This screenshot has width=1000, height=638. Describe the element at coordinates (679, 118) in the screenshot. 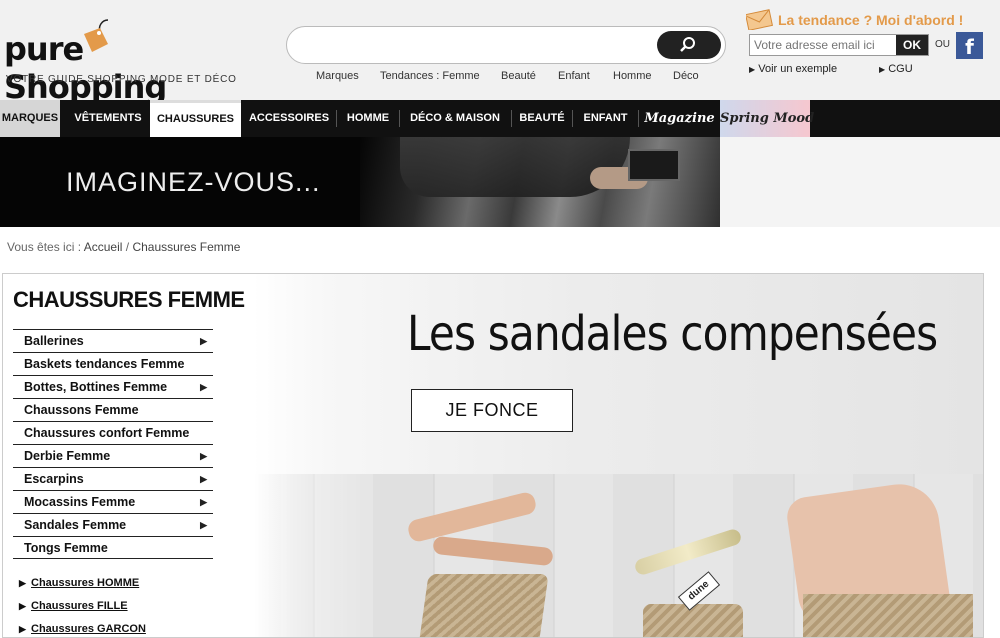

I see `nav-magazine: Magazine` at that location.